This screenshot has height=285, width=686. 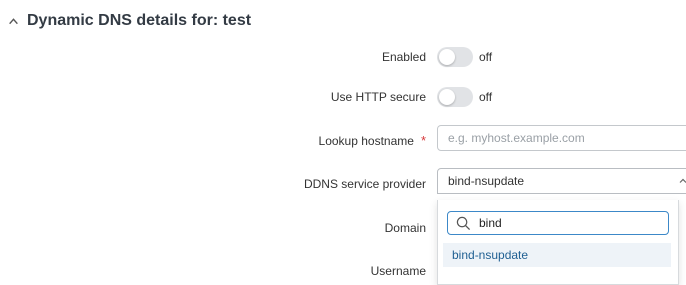 I want to click on lookup-hostname-label-text: Lookup hostname, so click(x=366, y=141).